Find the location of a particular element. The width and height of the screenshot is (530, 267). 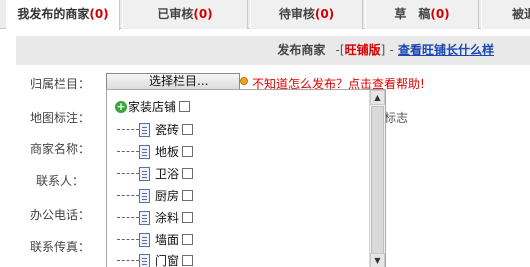

tree-item: 地板 is located at coordinates (155, 152).